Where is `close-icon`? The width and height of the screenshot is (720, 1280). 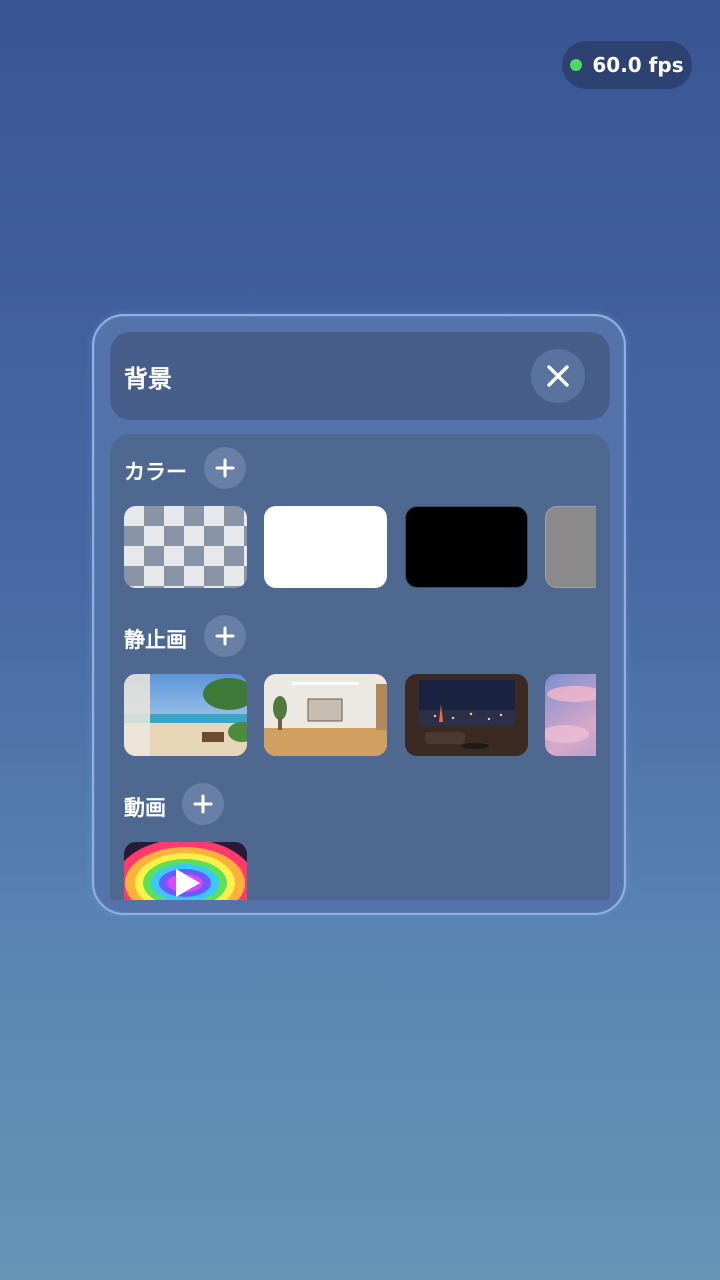 close-icon is located at coordinates (558, 376).